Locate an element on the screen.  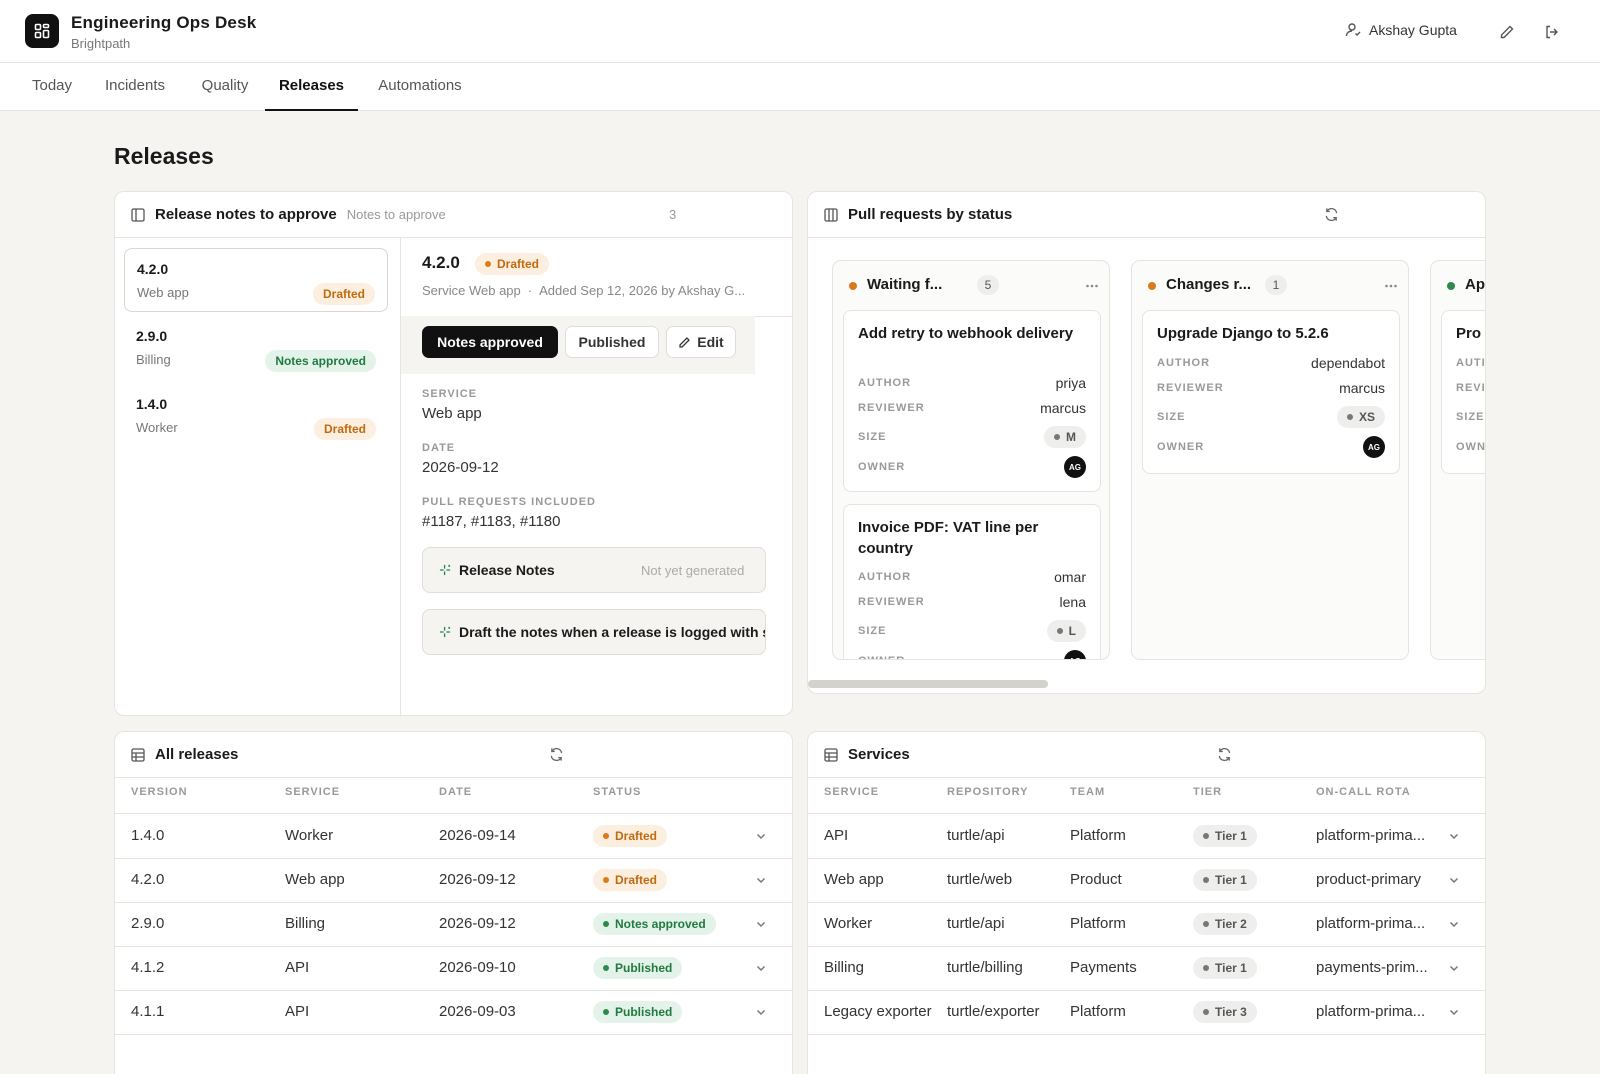
pr-reviewer: marcus is located at coordinates (1362, 388).